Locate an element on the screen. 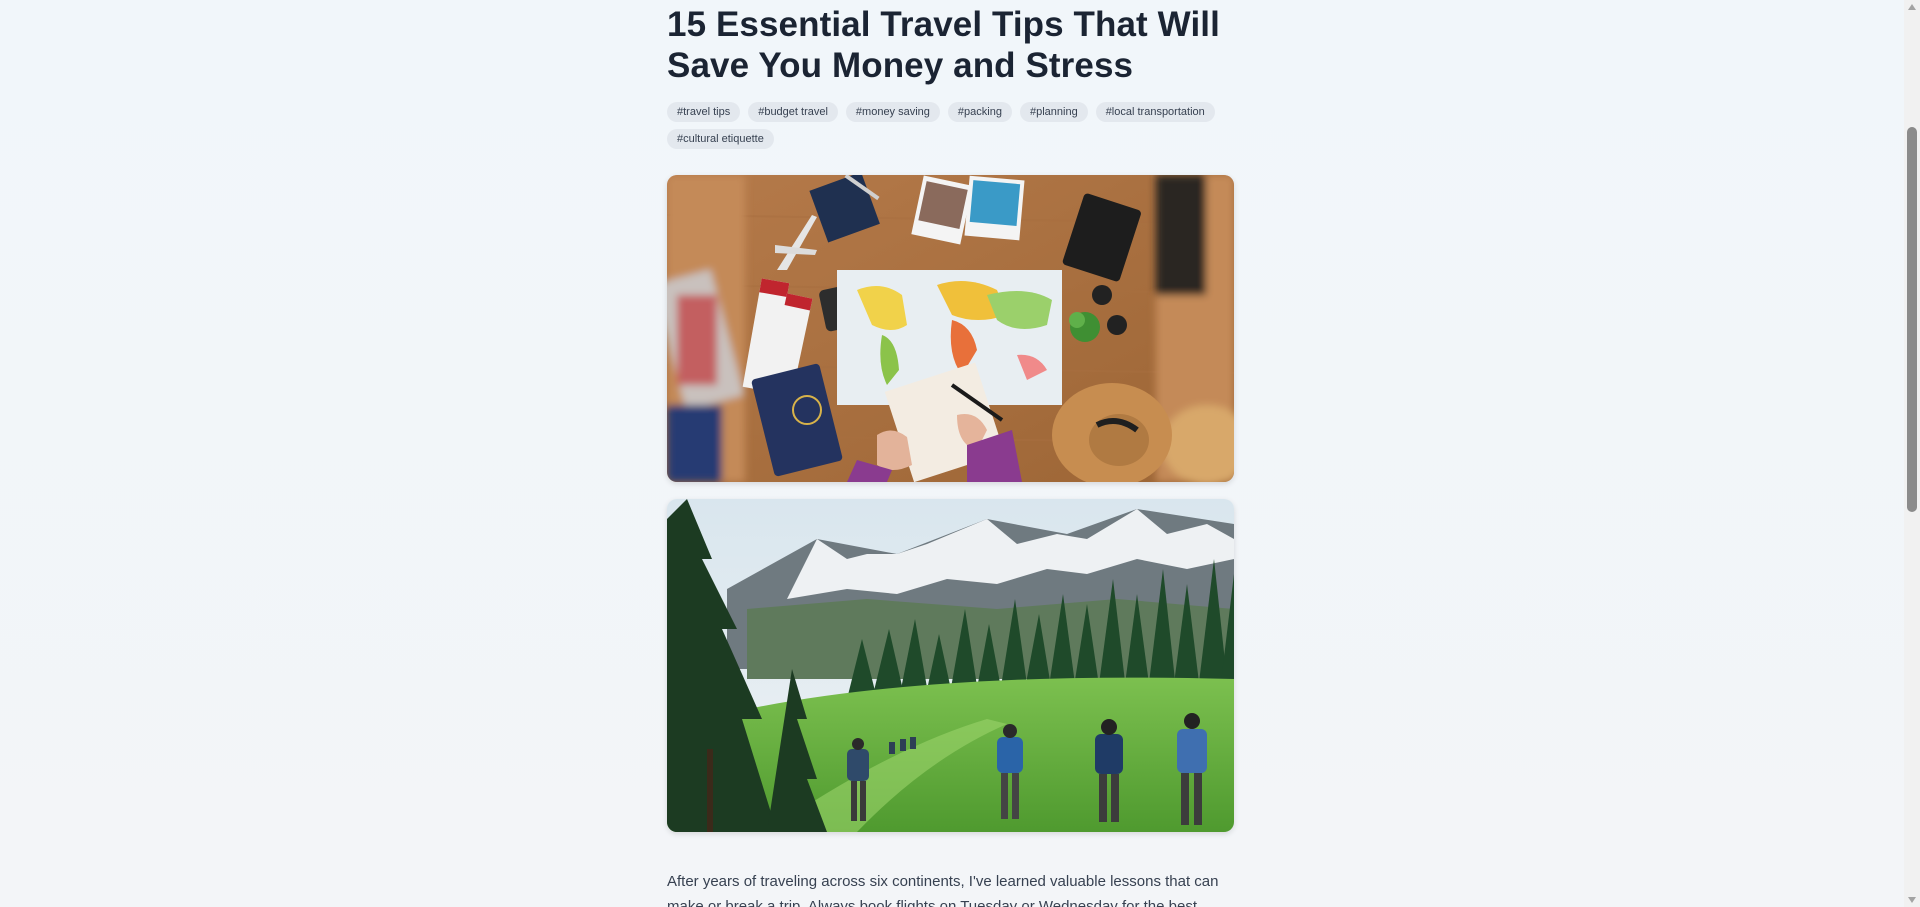 This screenshot has width=1920, height=907. vertical-scrollbar is located at coordinates (1912, 453).